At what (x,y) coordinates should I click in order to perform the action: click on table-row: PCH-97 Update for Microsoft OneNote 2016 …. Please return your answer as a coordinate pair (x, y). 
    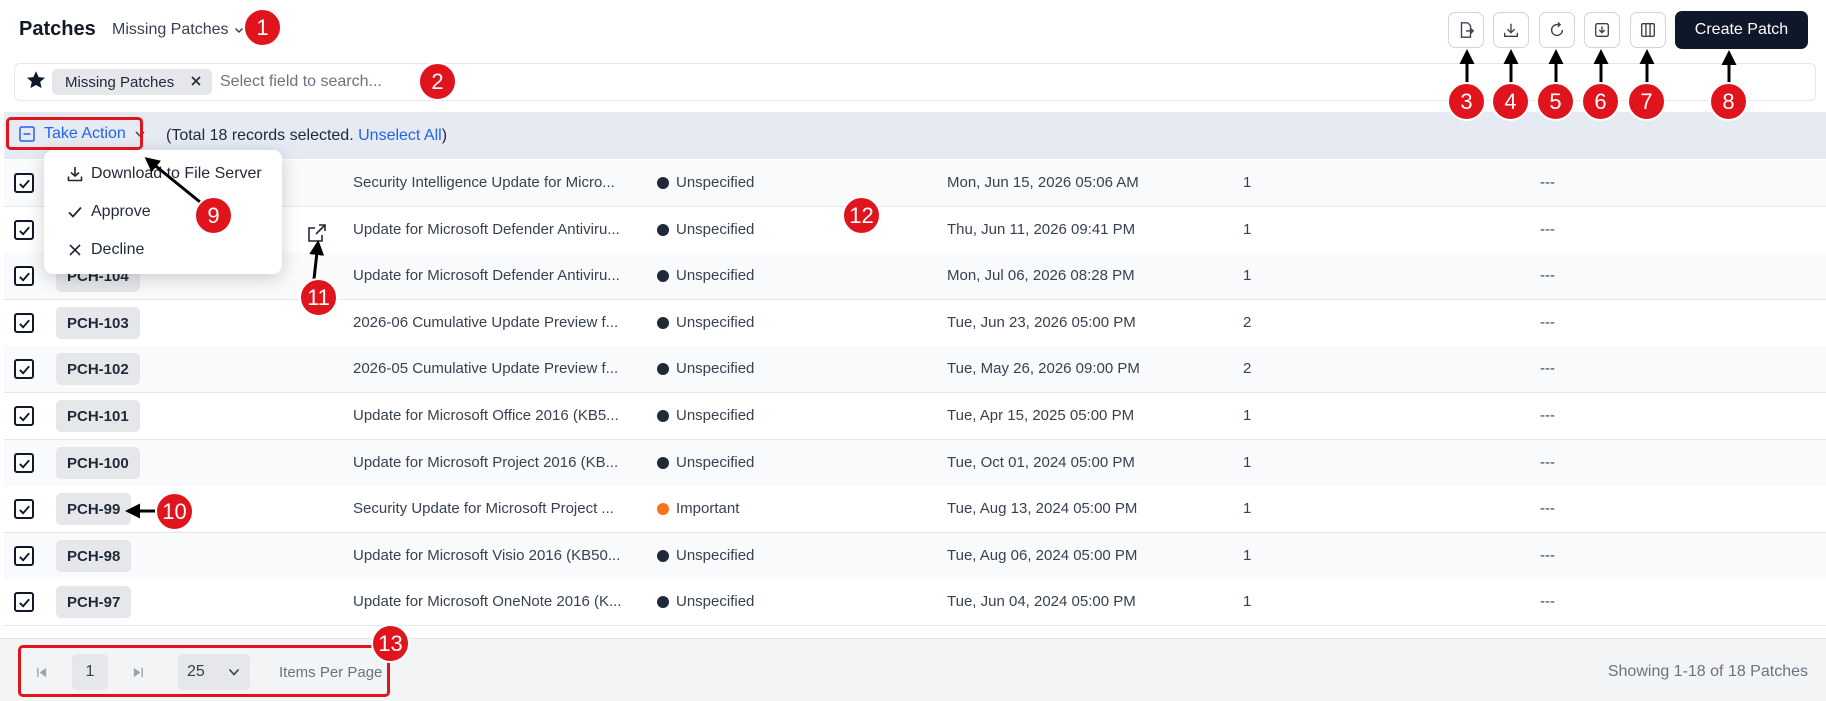
    Looking at the image, I should click on (915, 602).